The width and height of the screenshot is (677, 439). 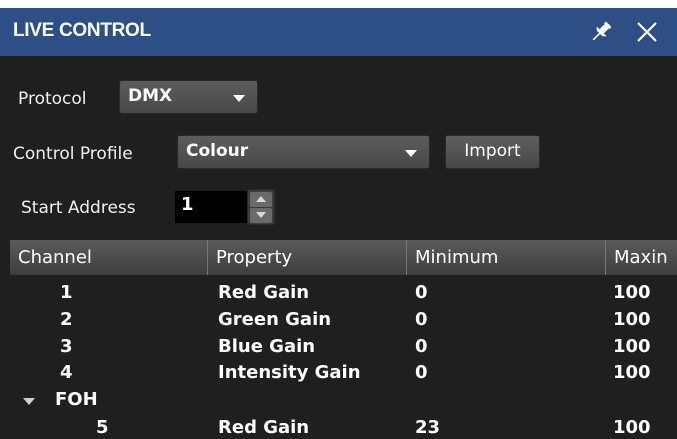 What do you see at coordinates (217, 151) in the screenshot?
I see `control-profile-value: Colour` at bounding box center [217, 151].